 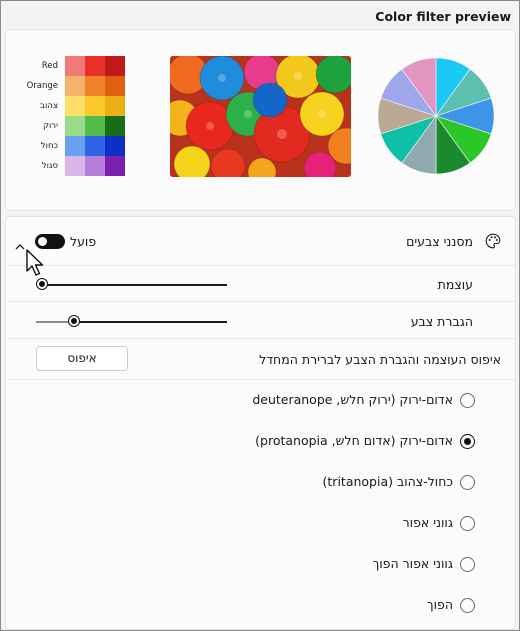 I want to click on color-boost-label: הגברת צבע, so click(x=441, y=321).